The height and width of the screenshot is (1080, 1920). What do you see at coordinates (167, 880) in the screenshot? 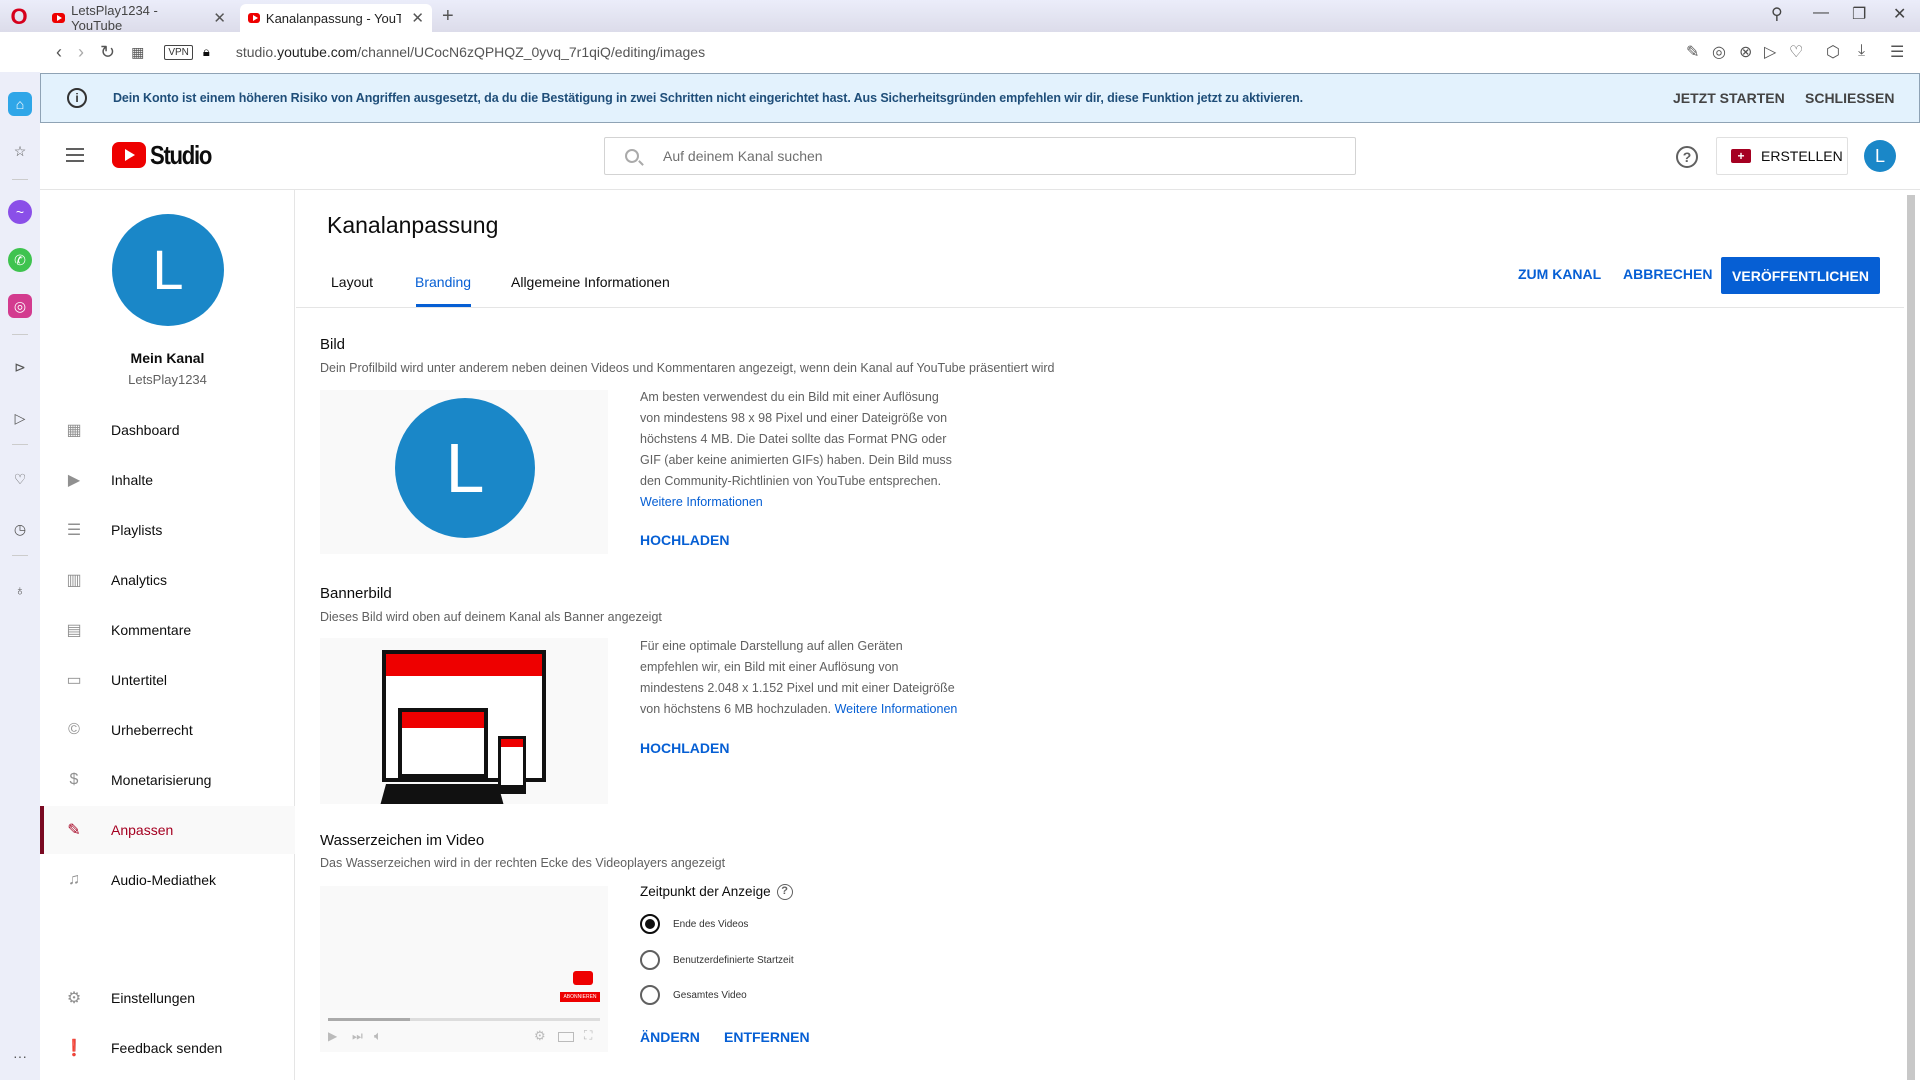
I see `sidebar-item-audio-library: ♫ Audio-Mediathek` at bounding box center [167, 880].